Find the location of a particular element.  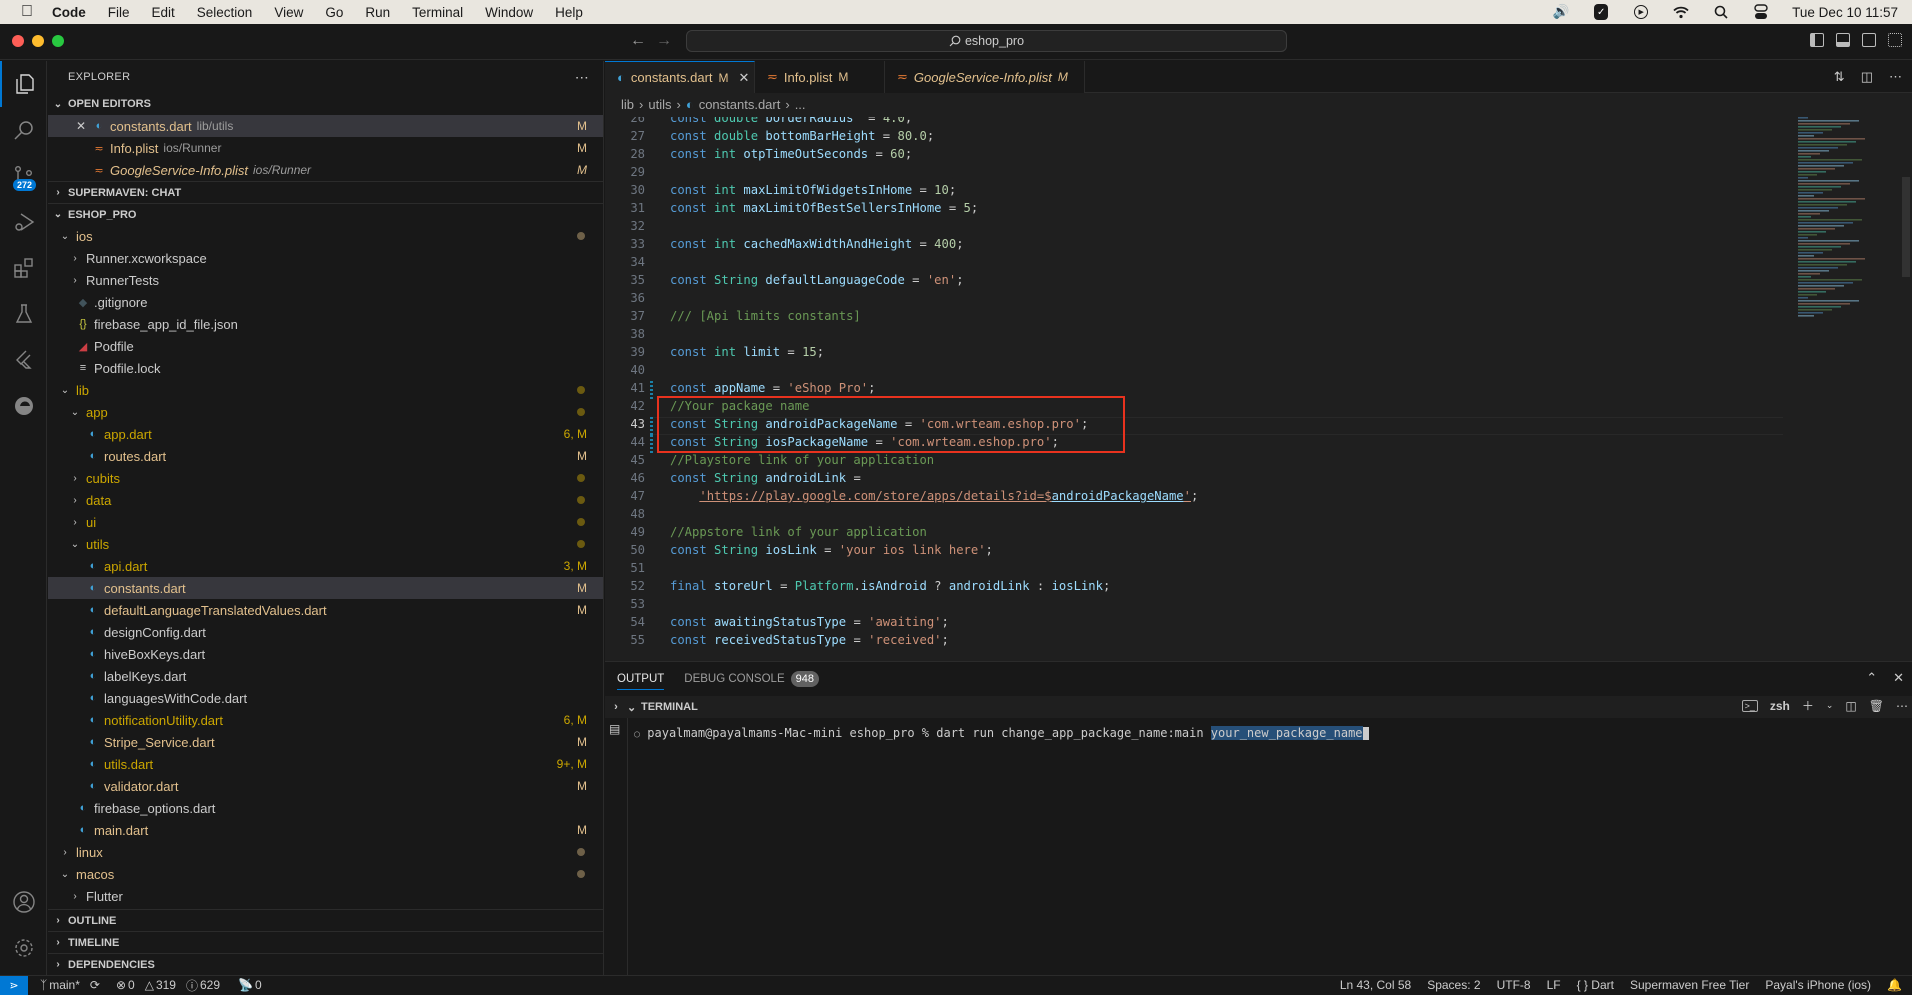

file-item: ◐ designConfig.dart is located at coordinates (325, 632).